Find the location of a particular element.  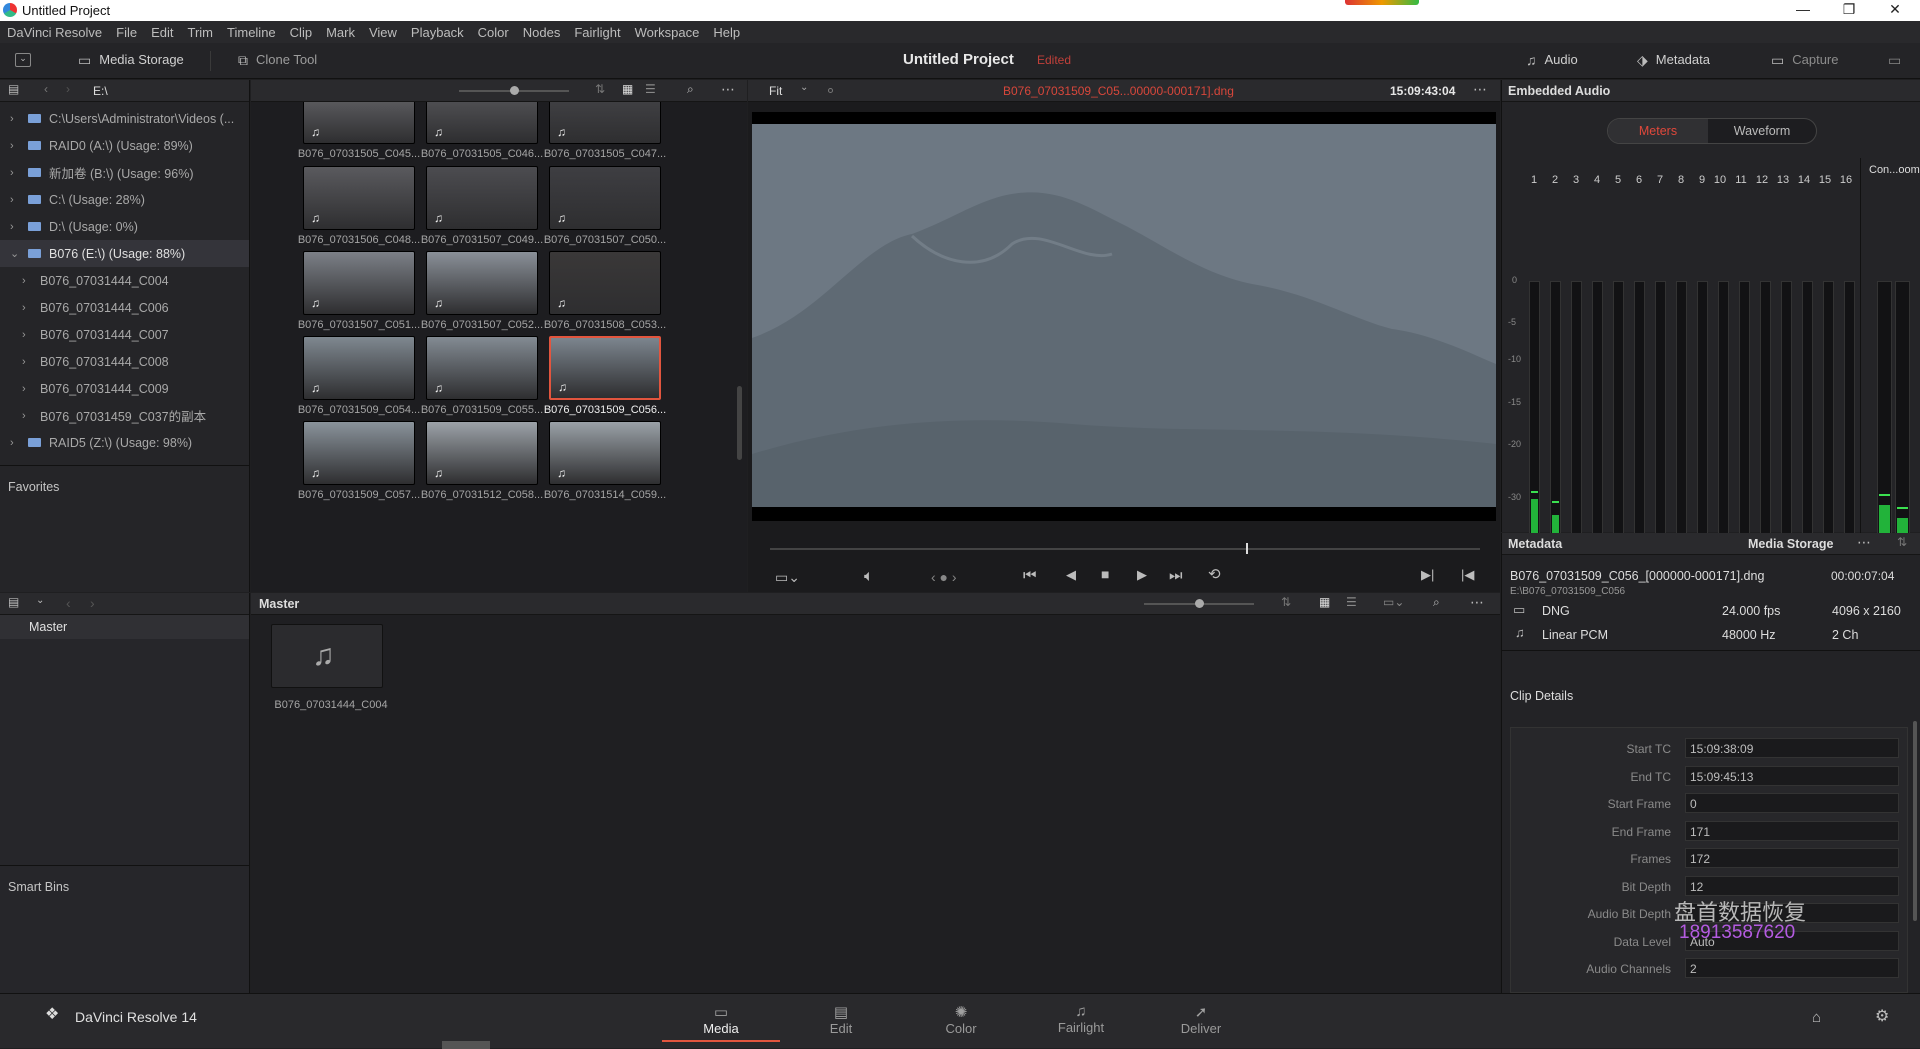

metadata-field-input: 0 is located at coordinates (1792, 803).